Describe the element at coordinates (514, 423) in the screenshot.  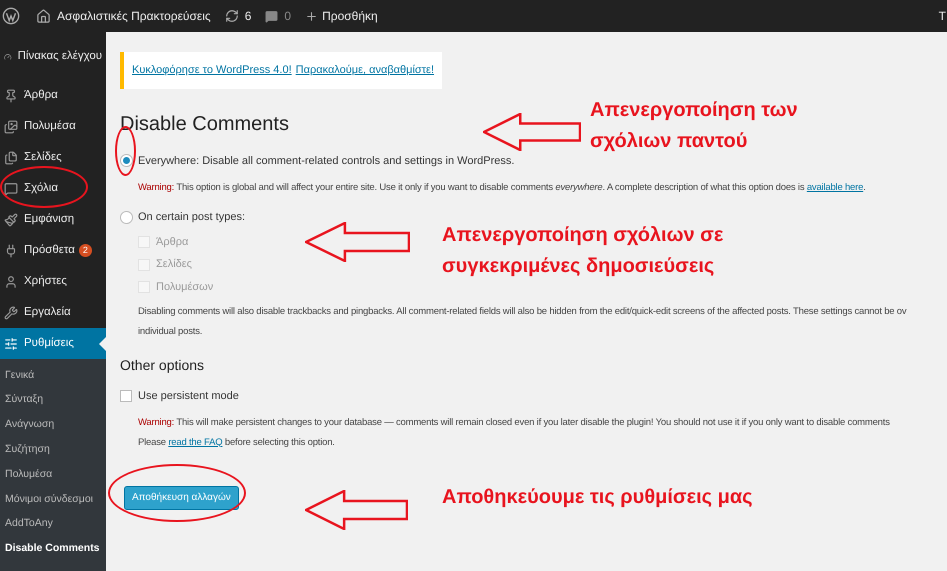
I see `warning-text: Warning: This will make persistent changes to your database — comments will remain closed even if you later disable the plugin! You should not use it if you only want to disable comments` at that location.